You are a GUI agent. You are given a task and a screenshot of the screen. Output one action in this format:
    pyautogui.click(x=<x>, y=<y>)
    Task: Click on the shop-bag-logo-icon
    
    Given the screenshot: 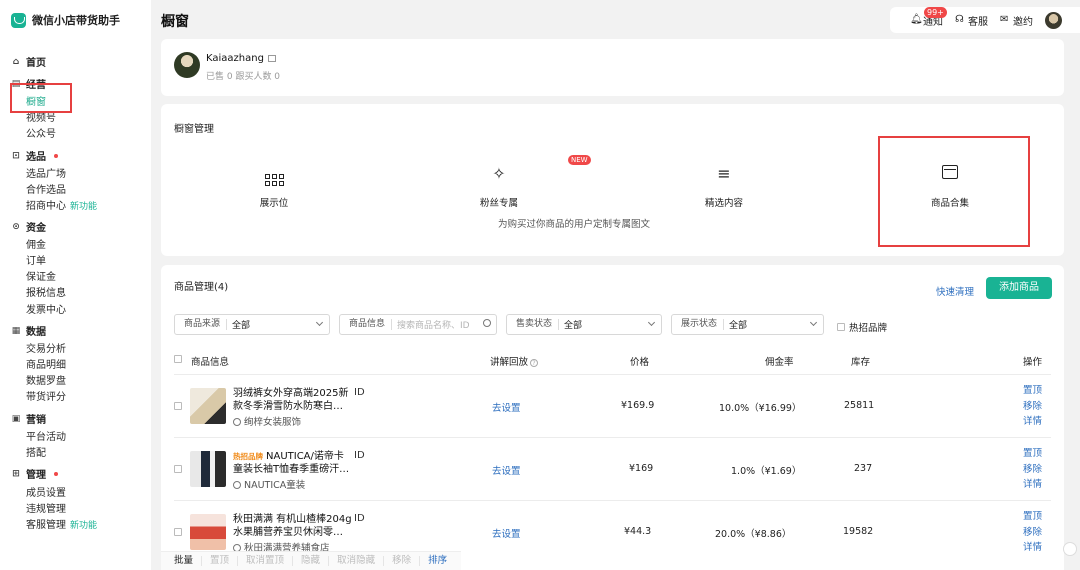 What is the action you would take?
    pyautogui.click(x=18, y=20)
    